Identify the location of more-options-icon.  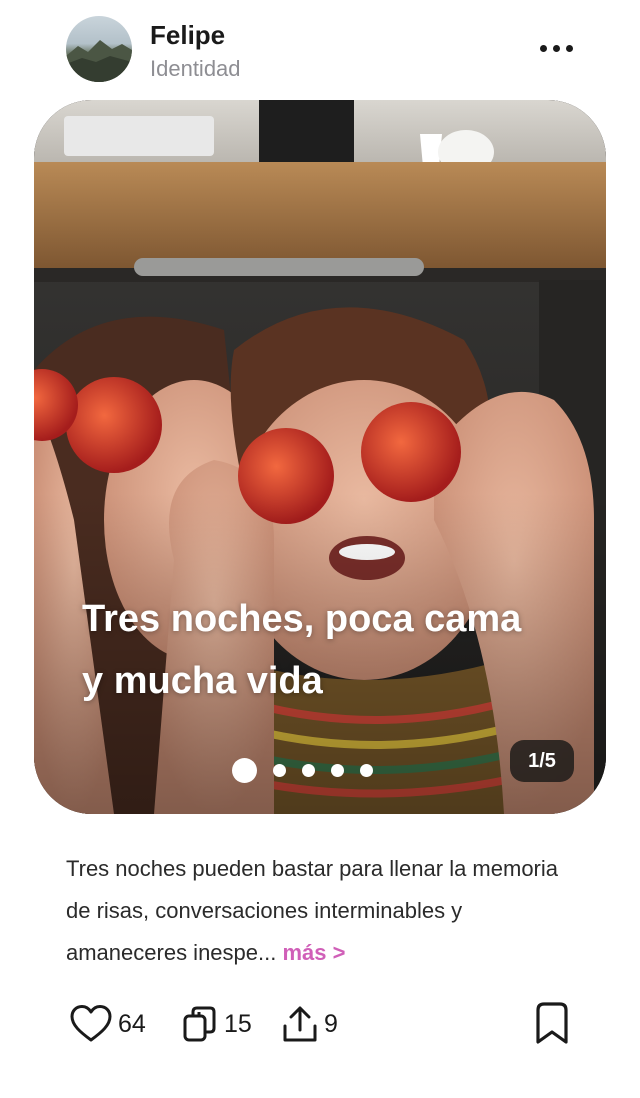
(556, 48).